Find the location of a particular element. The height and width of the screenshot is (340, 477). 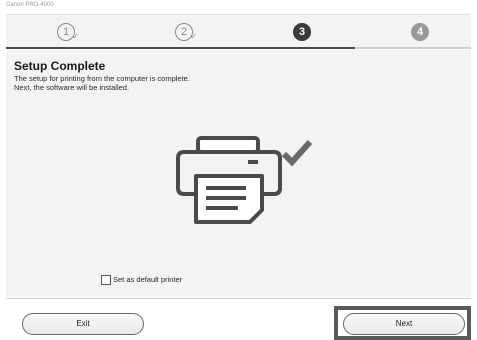

printer-illustration is located at coordinates (244, 180).